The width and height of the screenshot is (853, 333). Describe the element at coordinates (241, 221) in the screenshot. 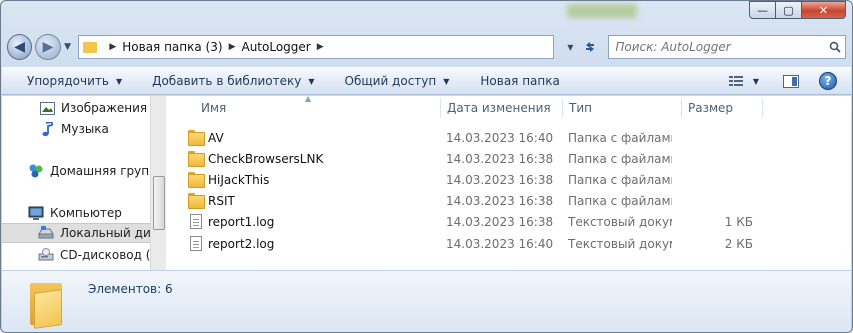

I see `file-name: report1.log` at that location.